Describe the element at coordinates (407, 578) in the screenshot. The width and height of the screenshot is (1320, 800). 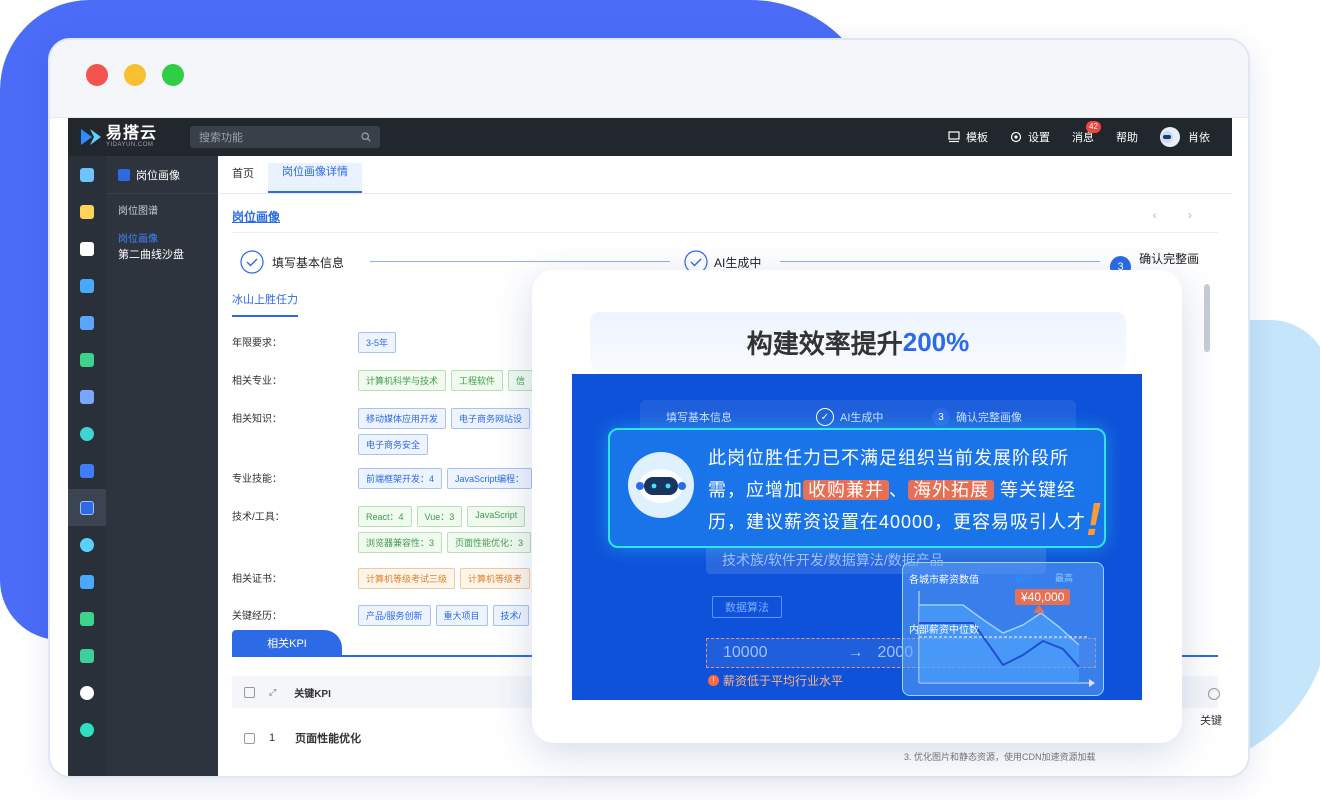
I see `tag-cert: 计算机等级考试三级` at that location.